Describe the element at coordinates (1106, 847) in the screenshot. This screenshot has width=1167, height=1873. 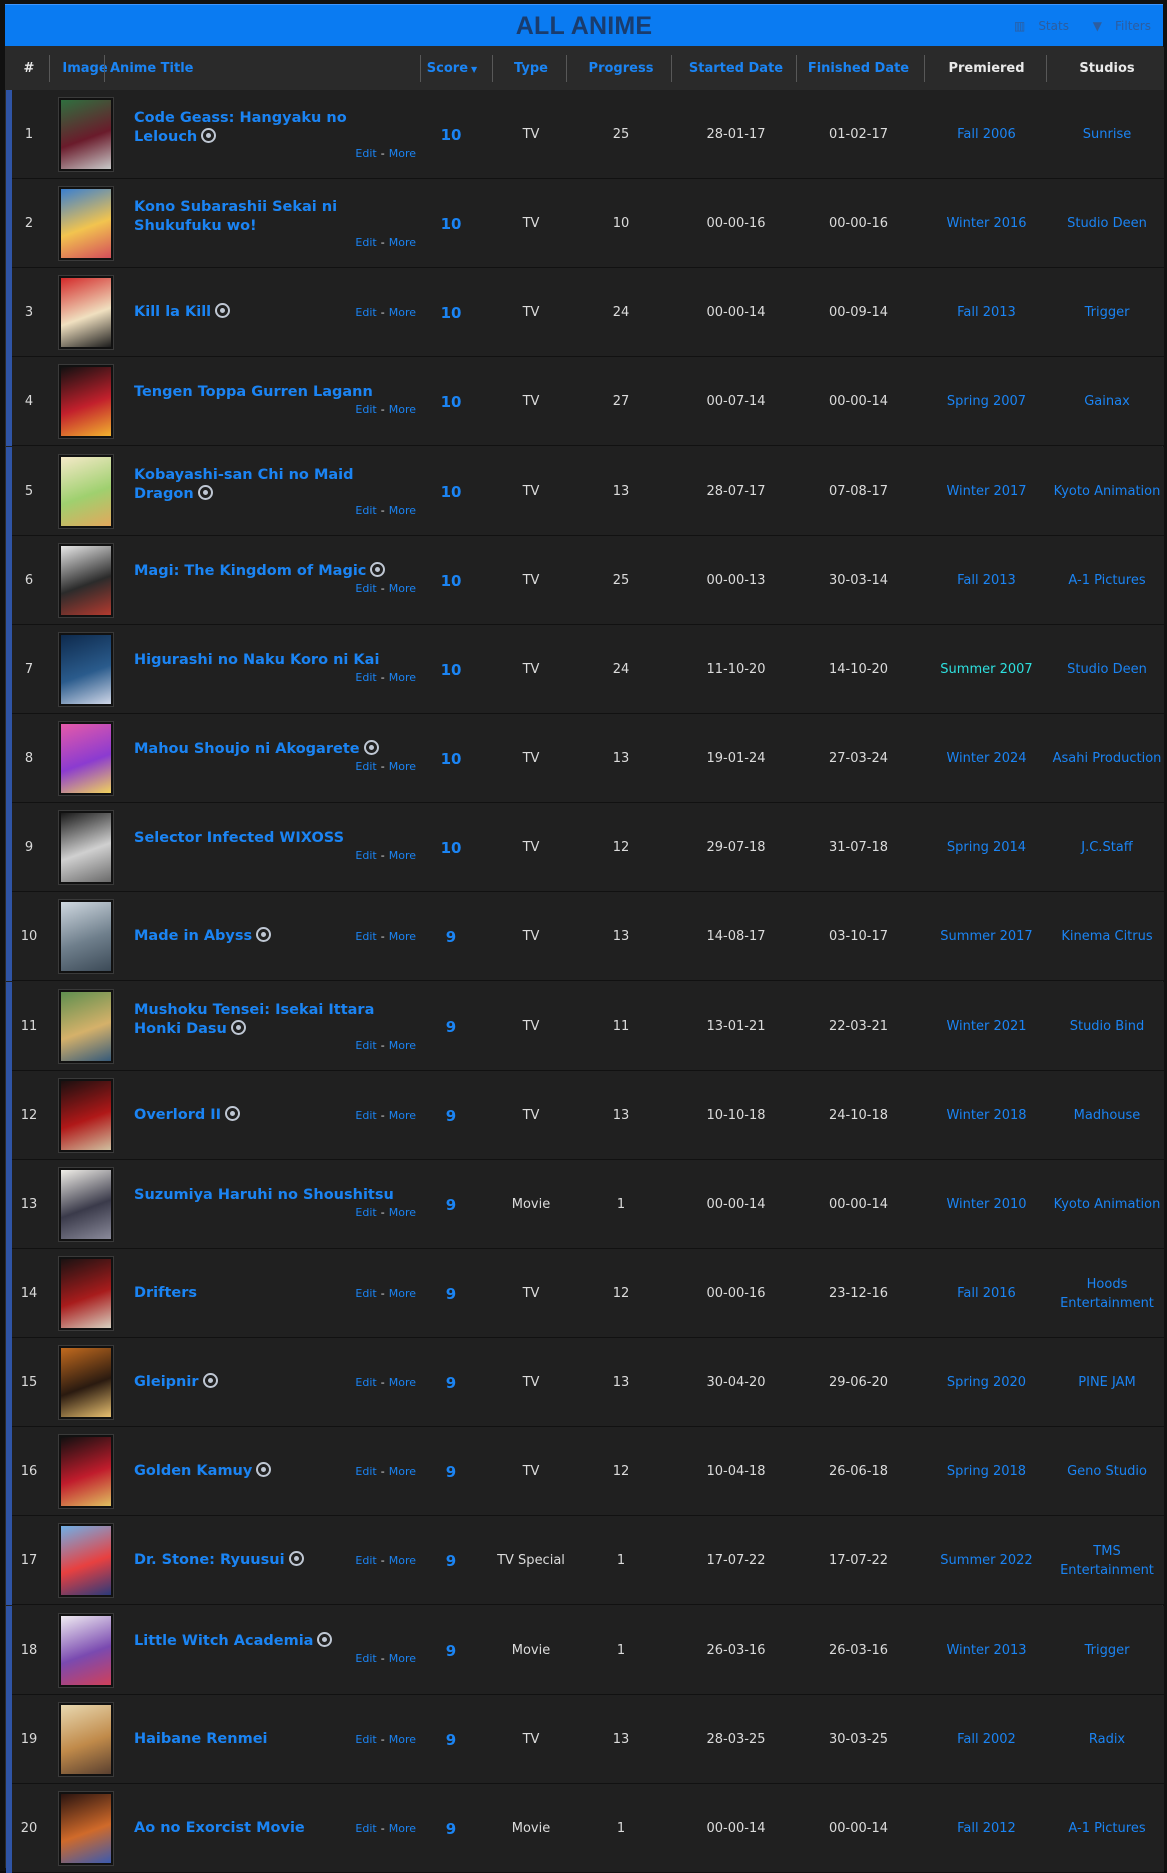
I see `studio-link: J.C.Staff` at that location.